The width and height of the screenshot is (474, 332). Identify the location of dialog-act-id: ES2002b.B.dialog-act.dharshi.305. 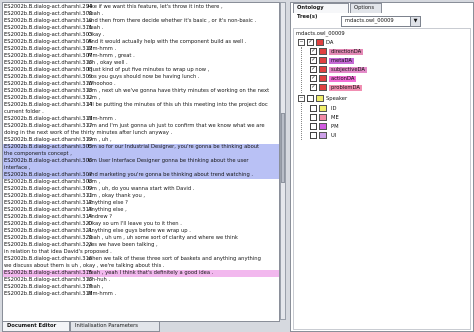
(48, 147).